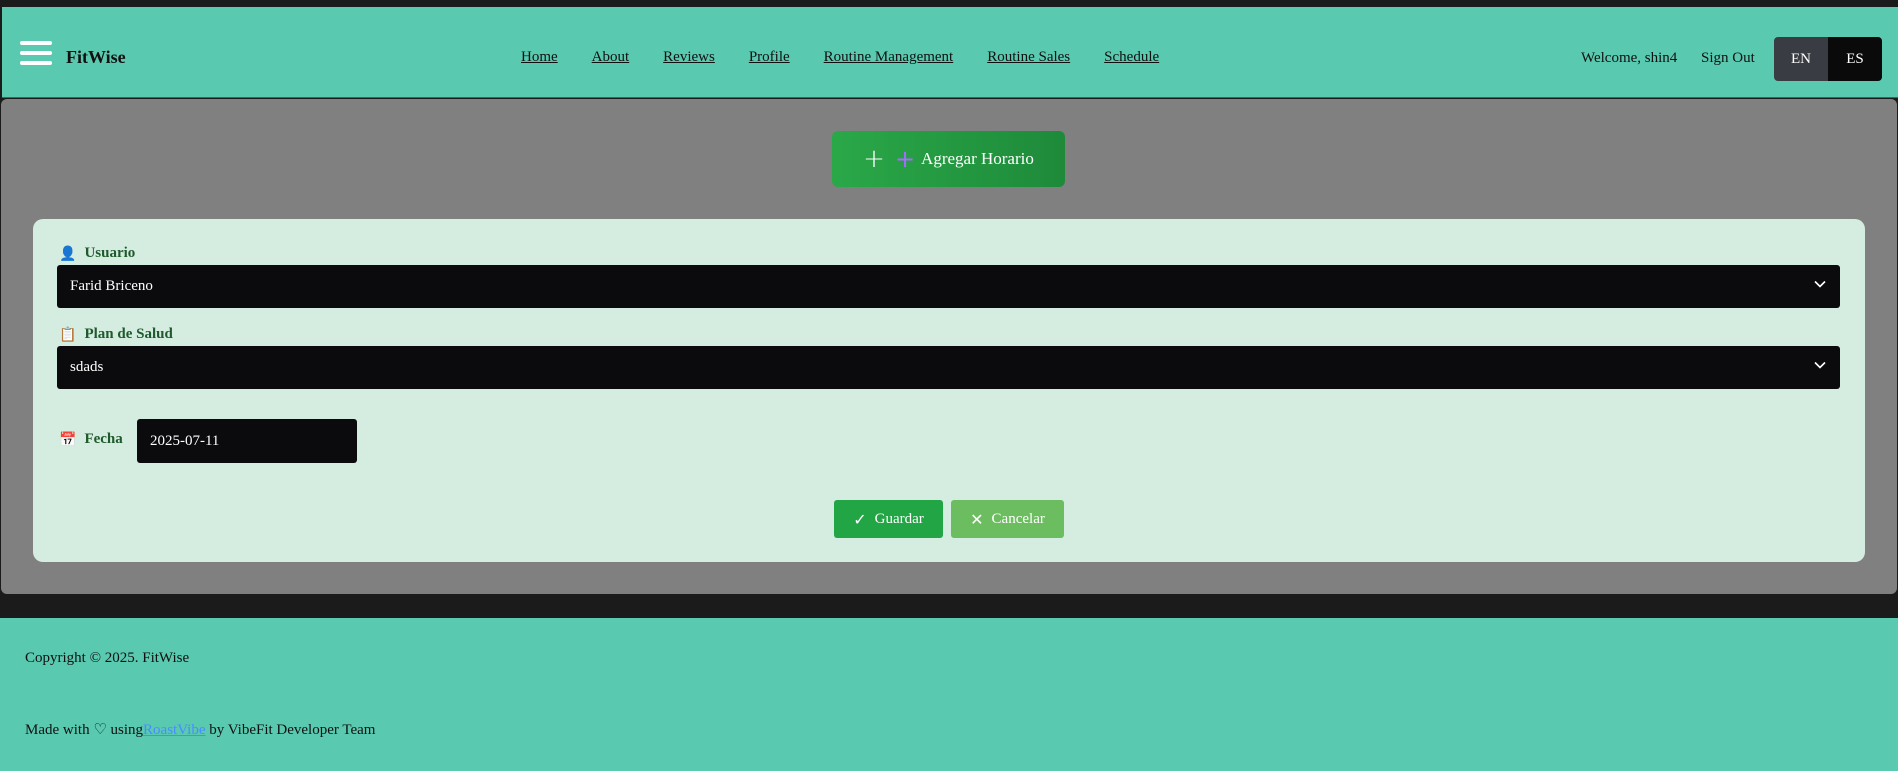  I want to click on made-with-label: Made with, so click(57, 730).